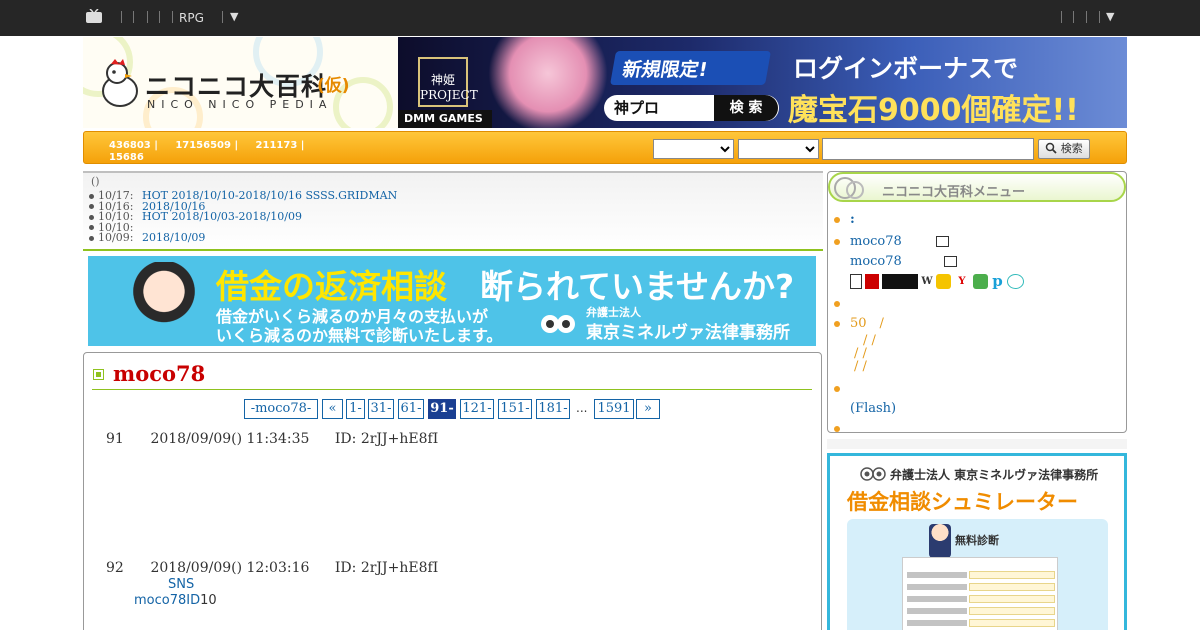 The image size is (1200, 630). I want to click on pager-page: 121-, so click(477, 409).